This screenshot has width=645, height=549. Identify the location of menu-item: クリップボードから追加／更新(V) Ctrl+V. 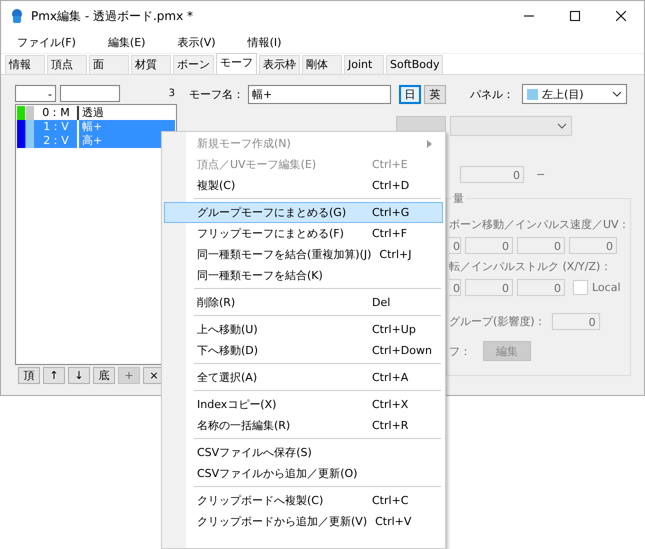
(303, 521).